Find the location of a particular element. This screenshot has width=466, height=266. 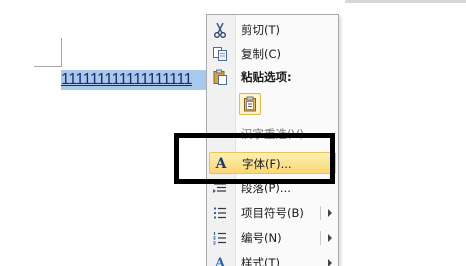

menu-item-styles: A 样式(T) is located at coordinates (272, 259).